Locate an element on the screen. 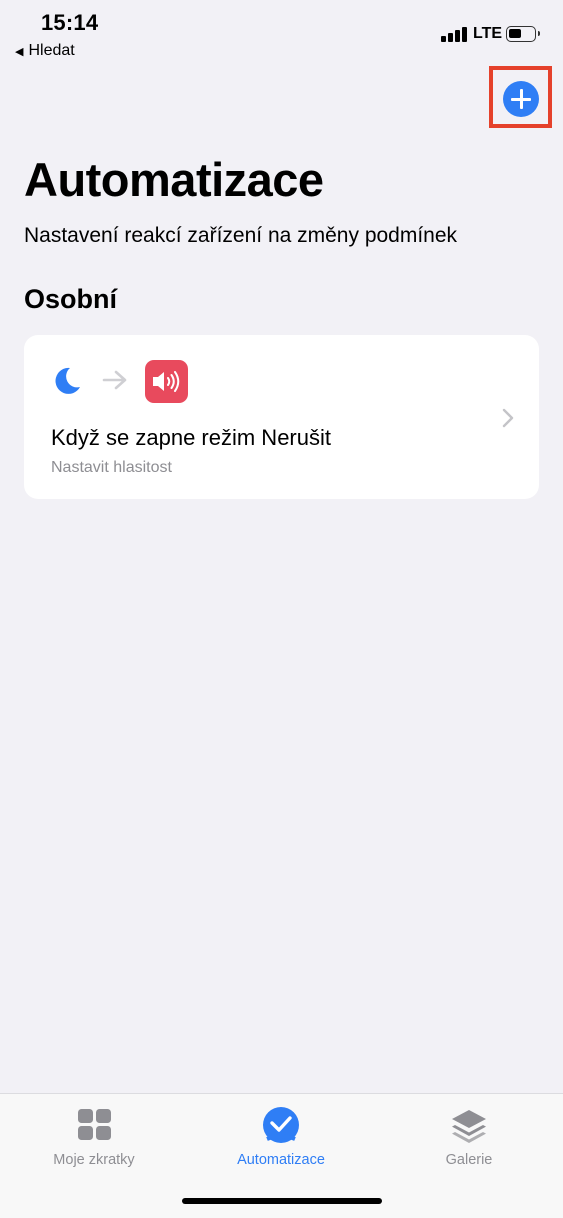  battery-icon is located at coordinates (523, 34).